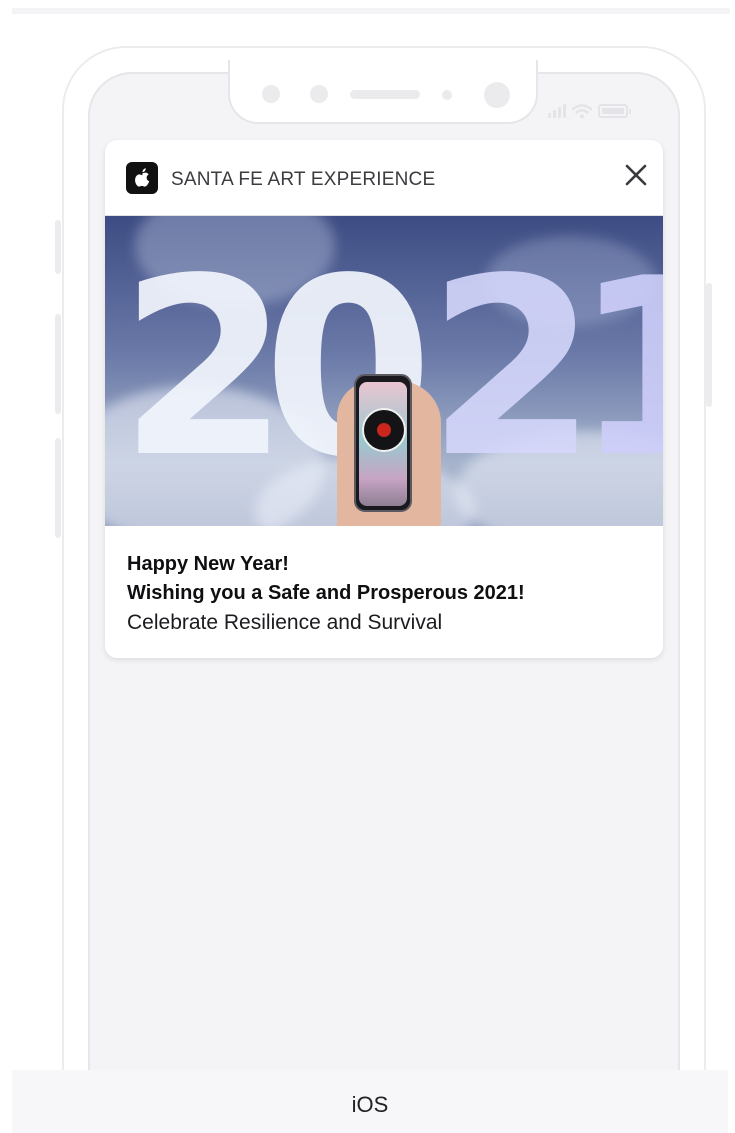 Image resolution: width=735 pixels, height=1133 pixels. What do you see at coordinates (636, 175) in the screenshot?
I see `close-icon` at bounding box center [636, 175].